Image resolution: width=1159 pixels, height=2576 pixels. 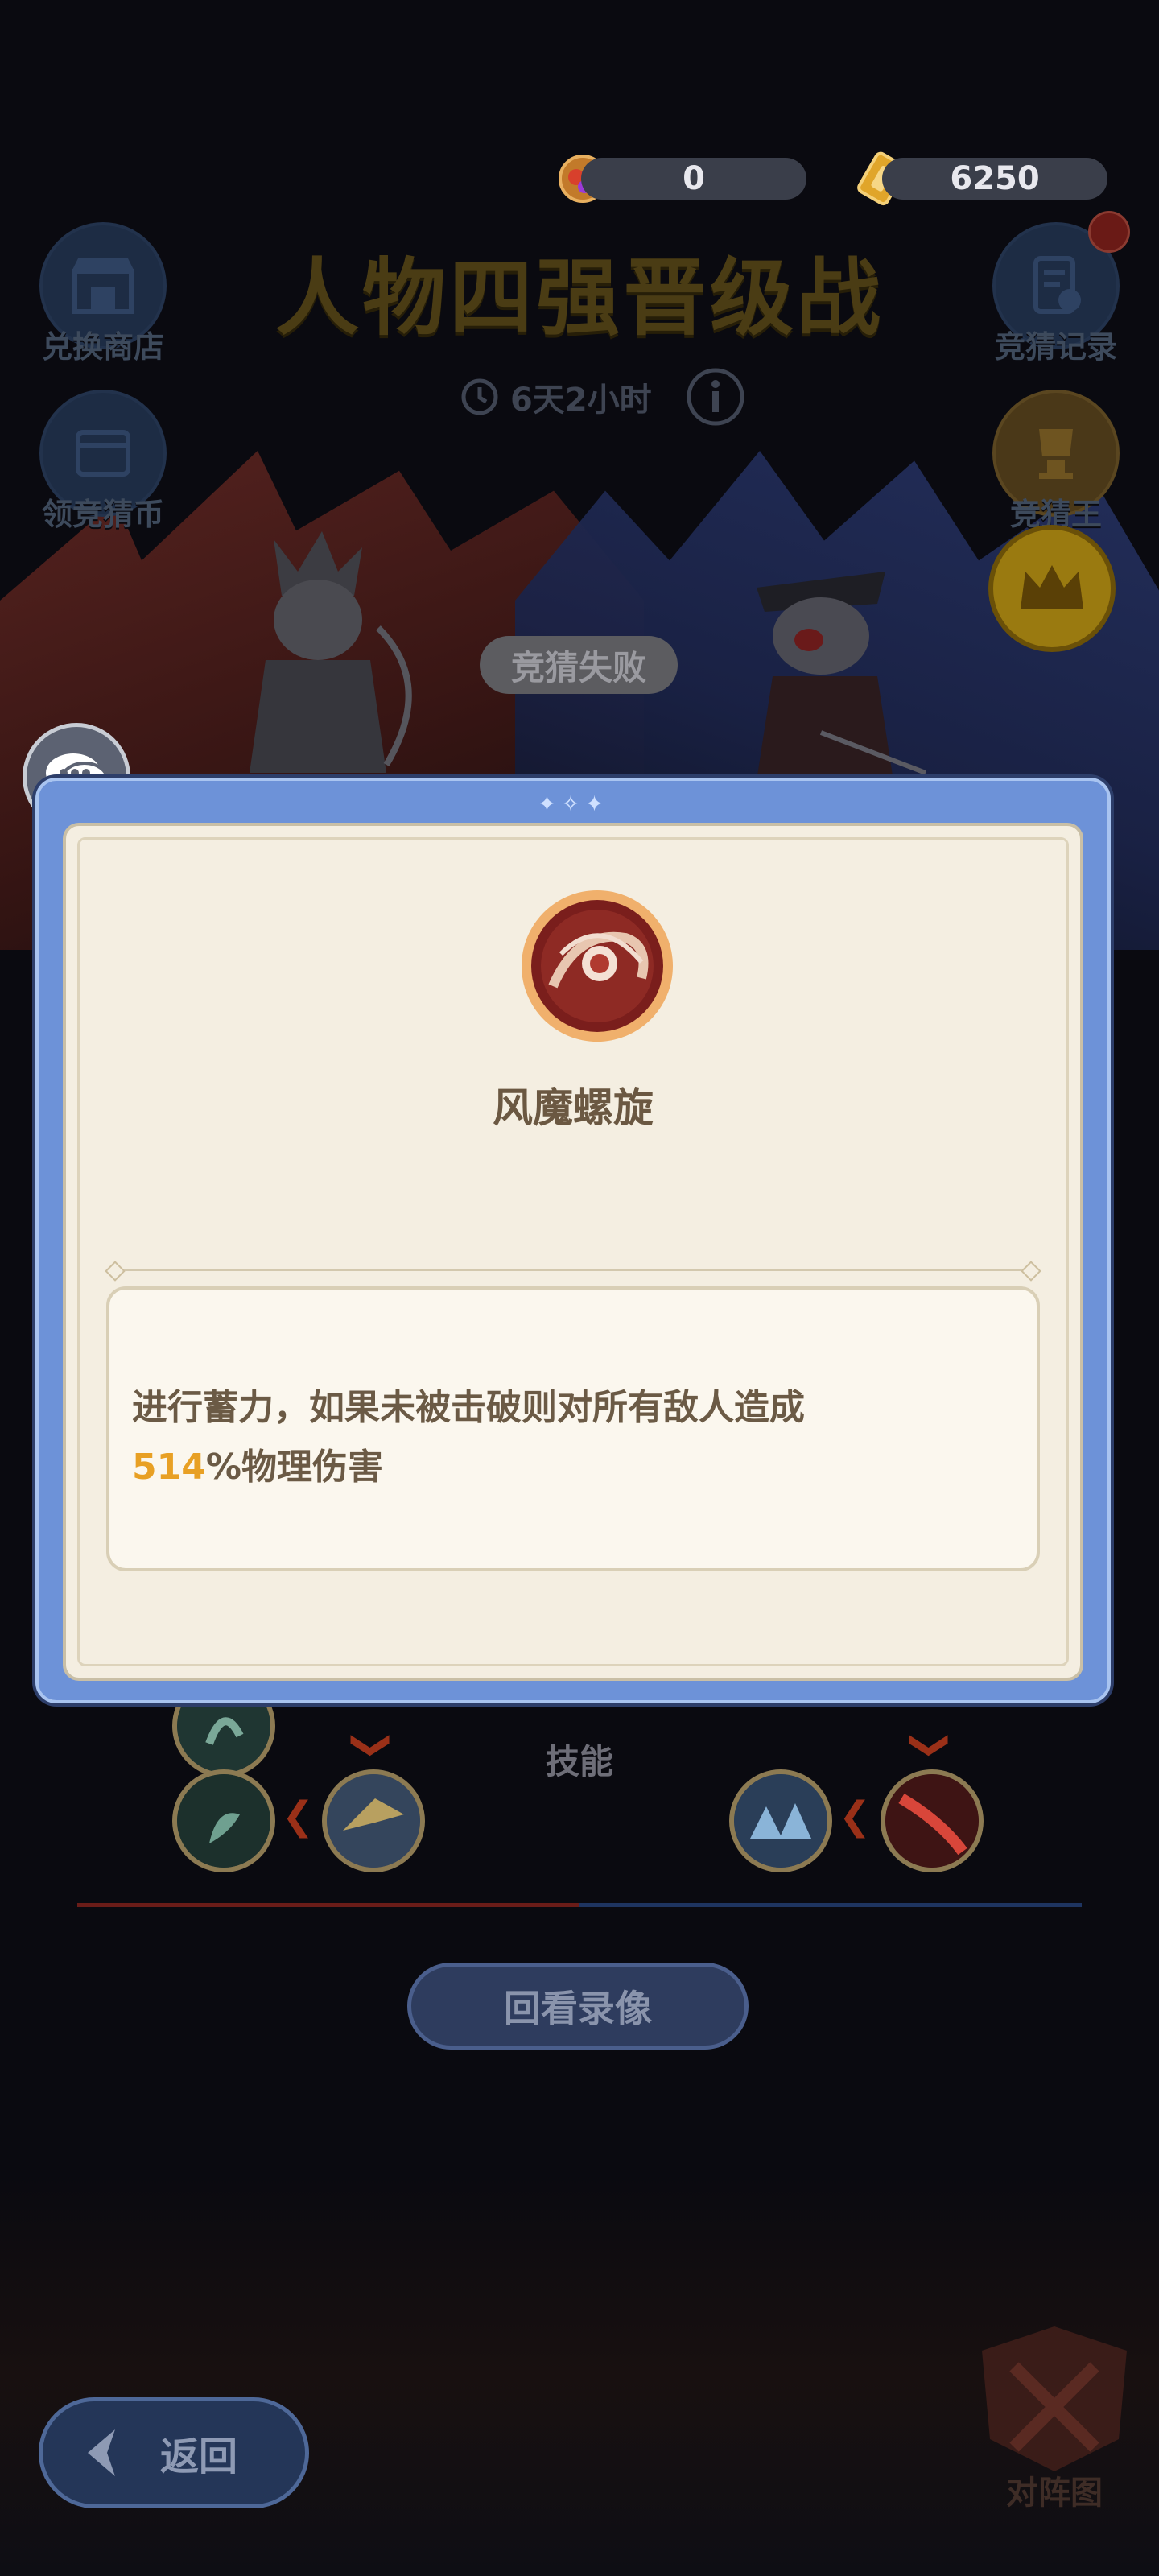 I want to click on damage-percent-value: 514, so click(x=169, y=1467).